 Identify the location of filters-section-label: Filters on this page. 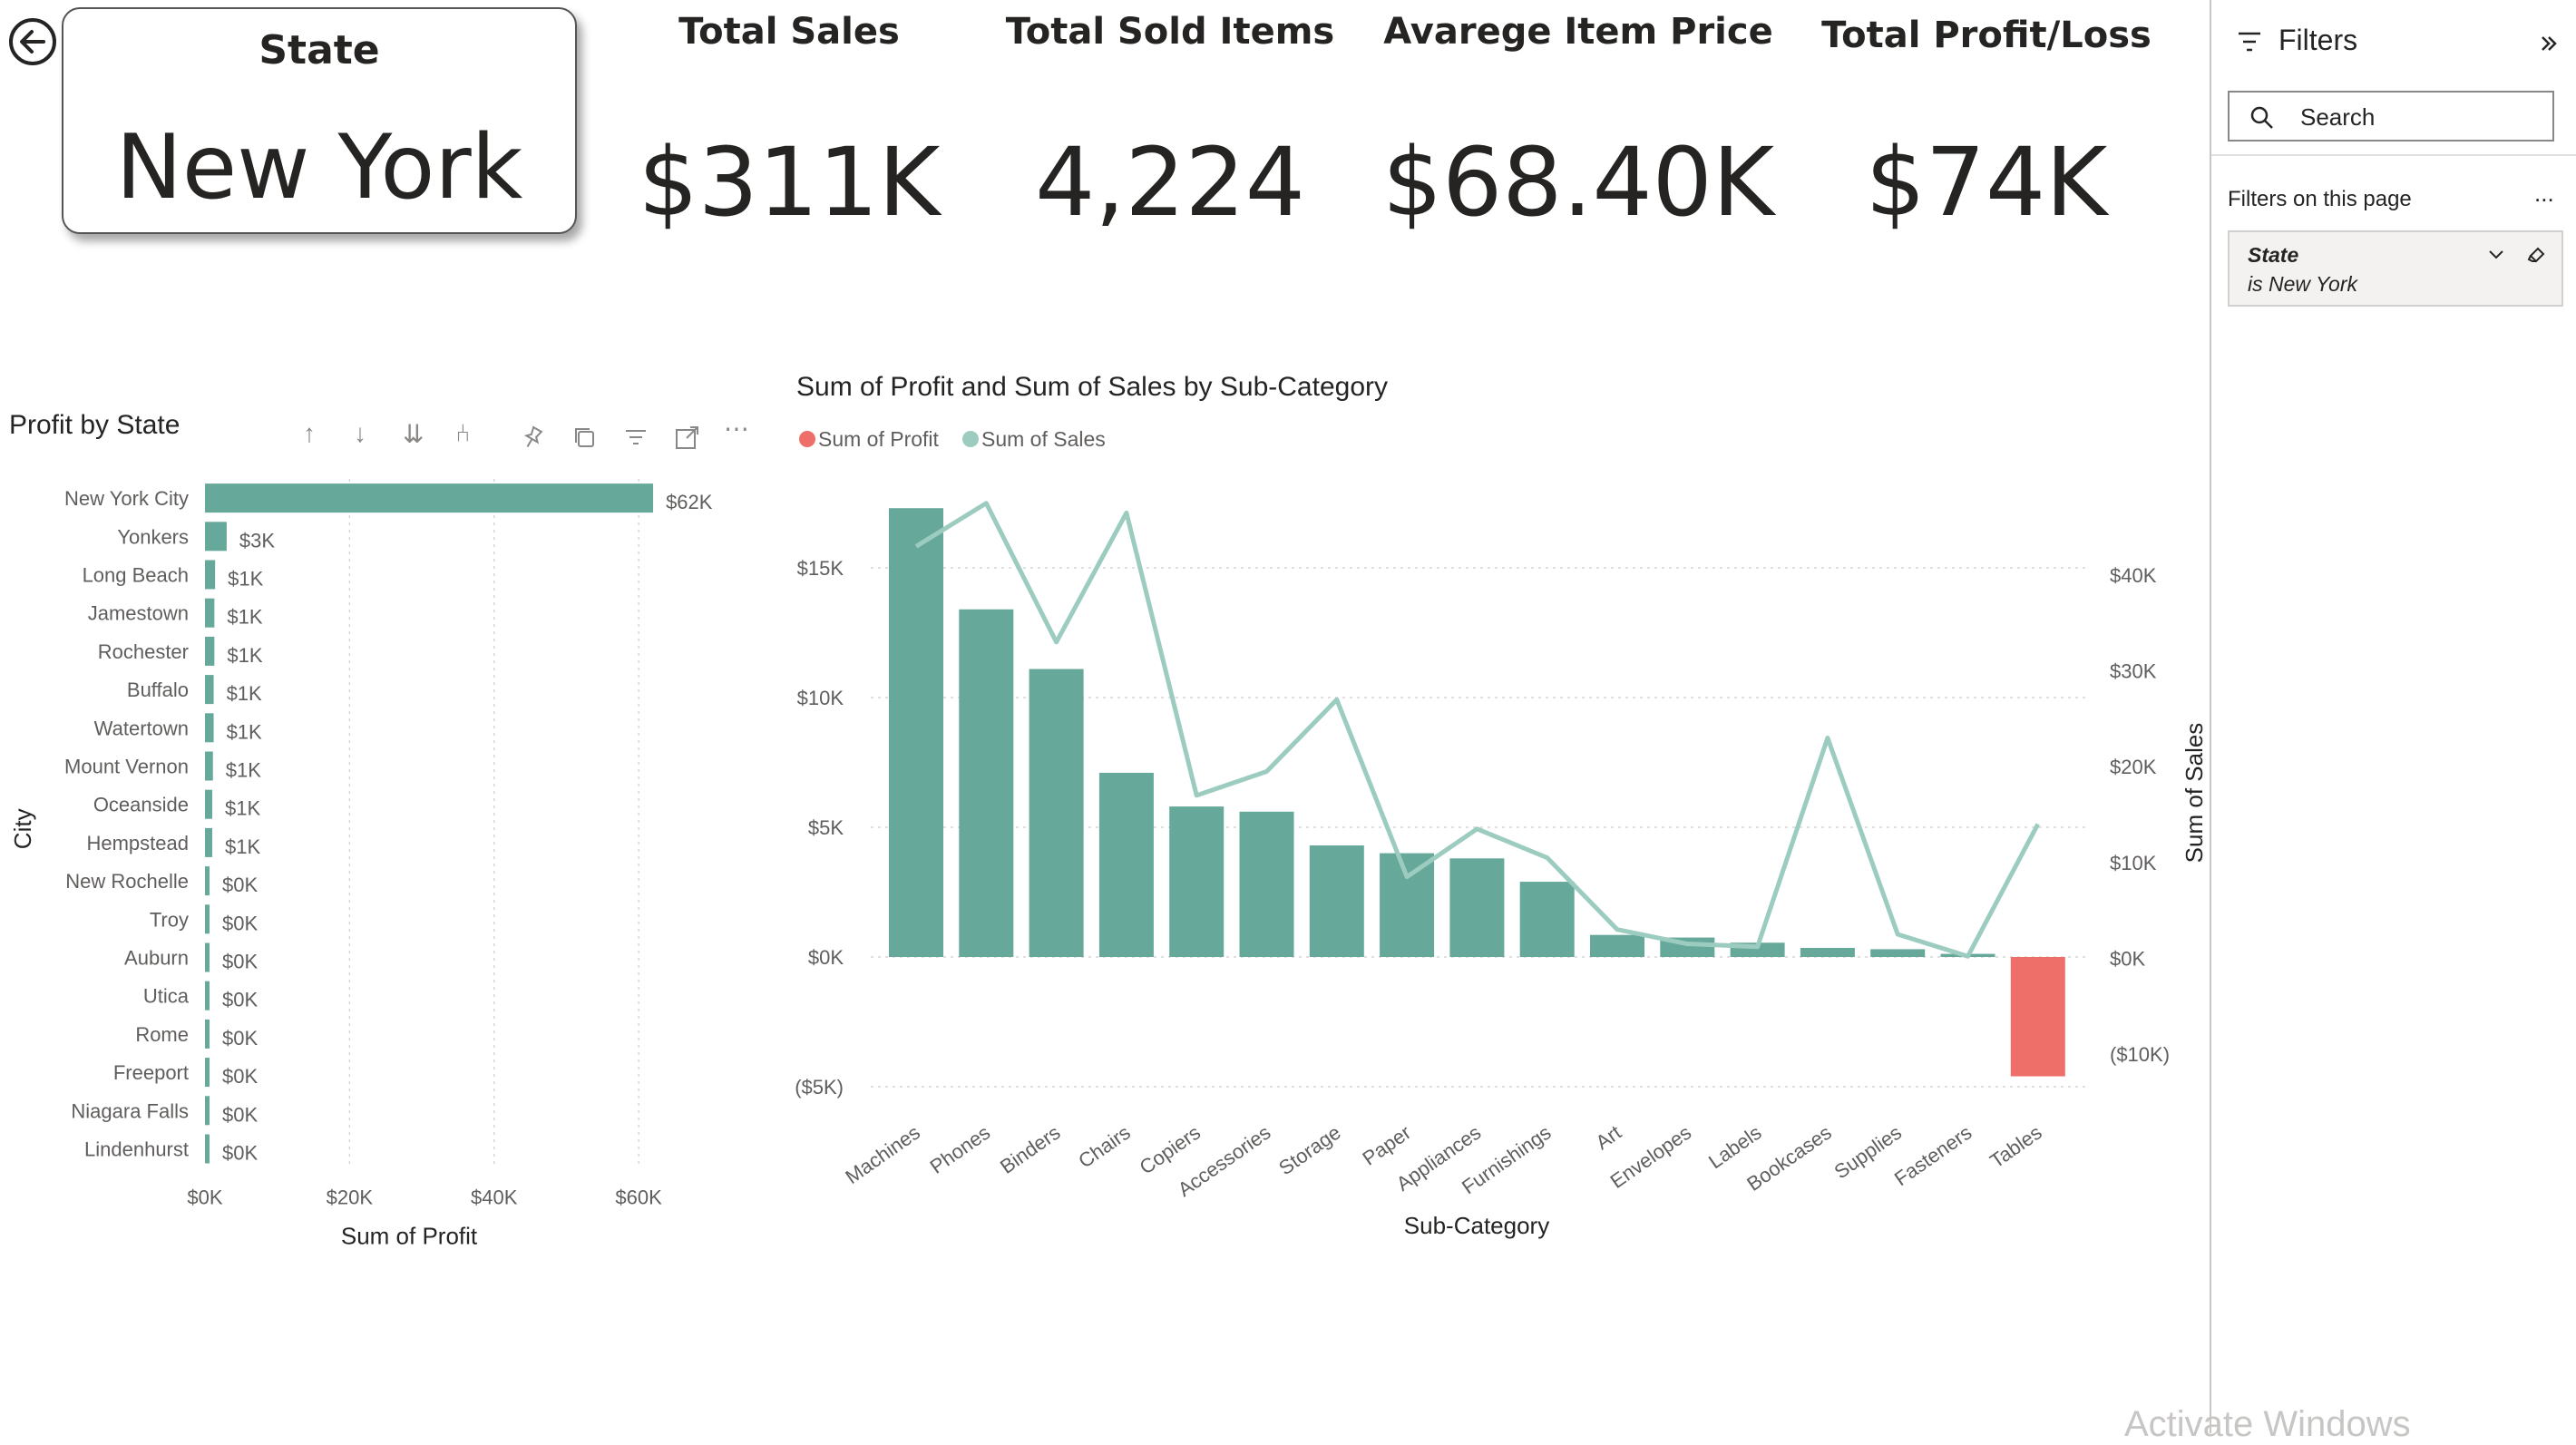
(2320, 199).